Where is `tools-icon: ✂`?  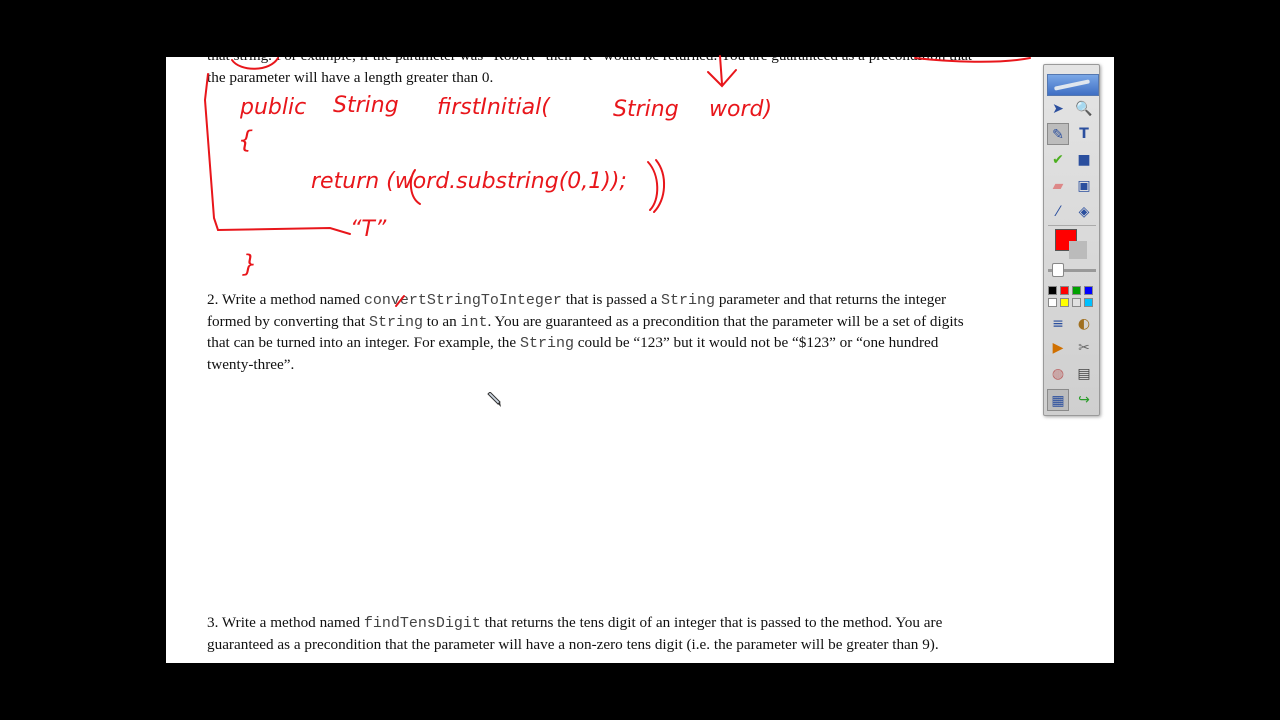 tools-icon: ✂ is located at coordinates (1084, 348).